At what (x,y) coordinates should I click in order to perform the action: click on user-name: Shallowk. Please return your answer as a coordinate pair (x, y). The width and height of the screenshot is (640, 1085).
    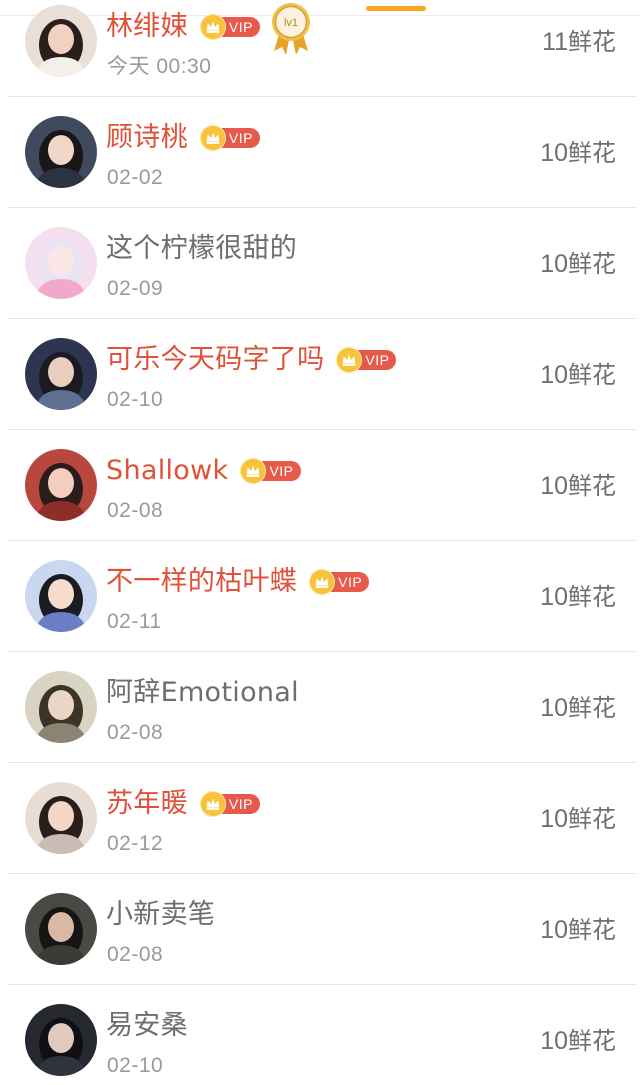
    Looking at the image, I should click on (167, 471).